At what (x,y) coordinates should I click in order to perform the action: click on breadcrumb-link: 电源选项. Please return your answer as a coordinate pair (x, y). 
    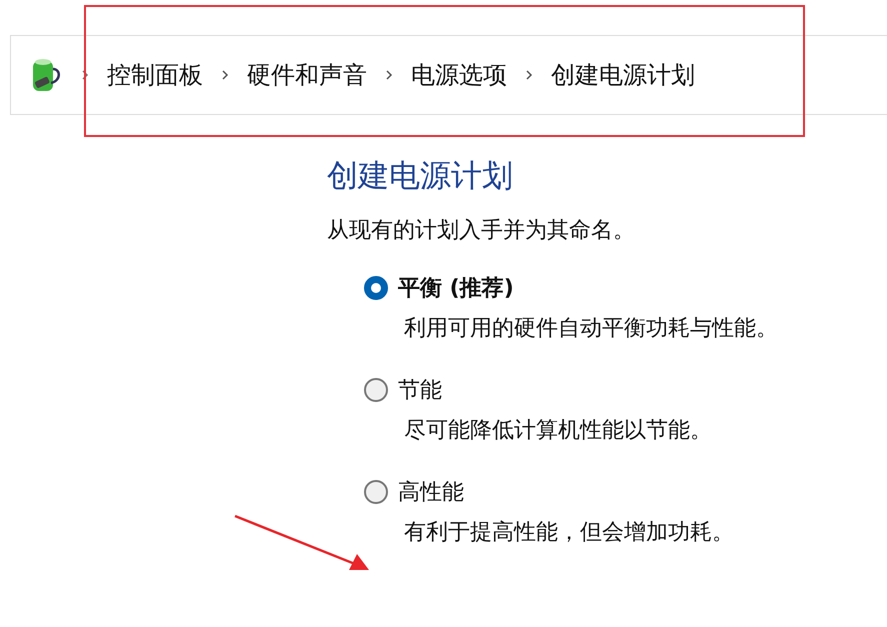
    Looking at the image, I should click on (459, 75).